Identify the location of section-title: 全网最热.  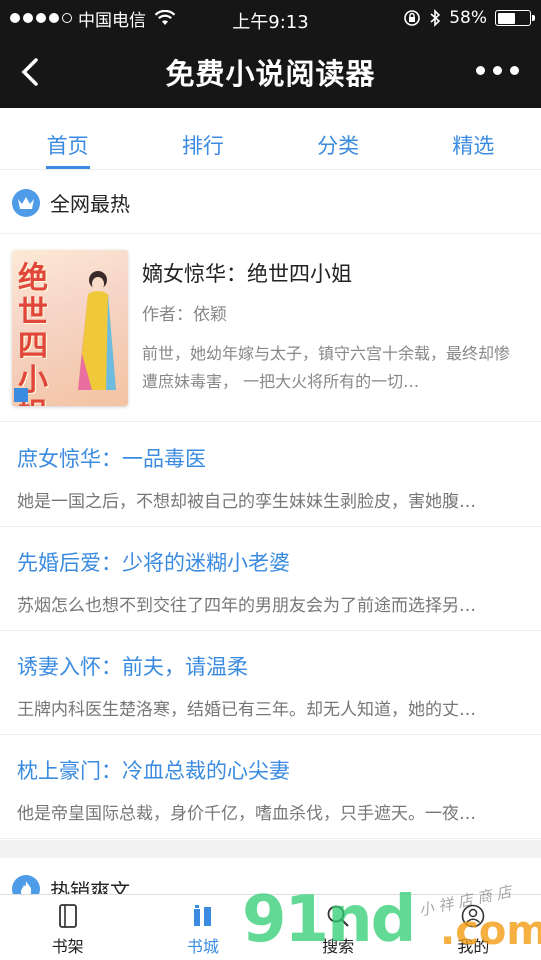
(90, 204).